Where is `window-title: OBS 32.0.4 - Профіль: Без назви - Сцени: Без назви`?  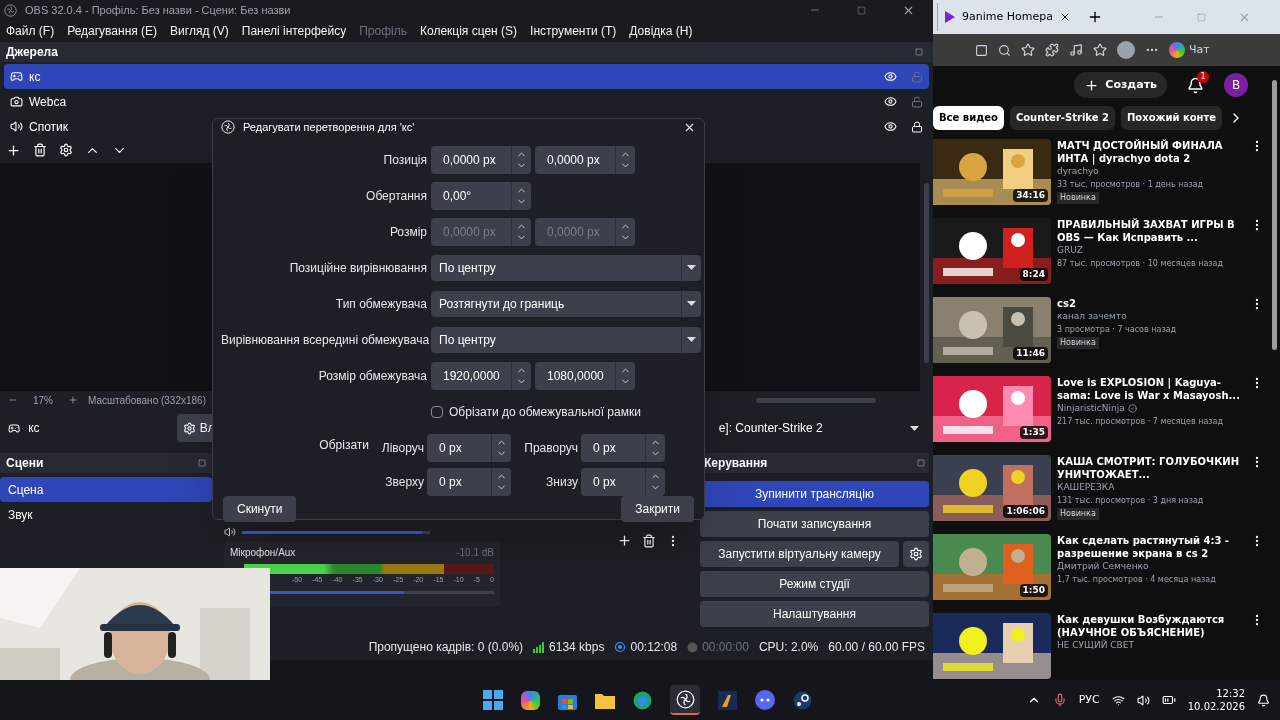
window-title: OBS 32.0.4 - Профіль: Без назви - Сцени: Без назви is located at coordinates (158, 10).